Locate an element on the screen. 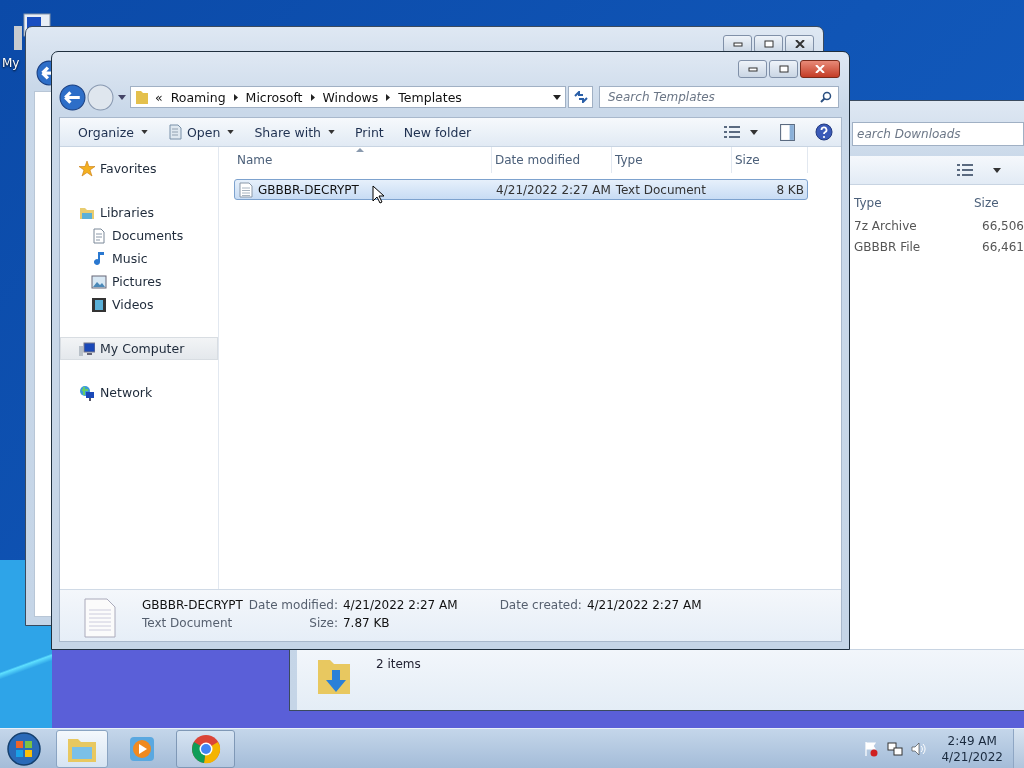  taskbar-button is located at coordinates (205, 748).